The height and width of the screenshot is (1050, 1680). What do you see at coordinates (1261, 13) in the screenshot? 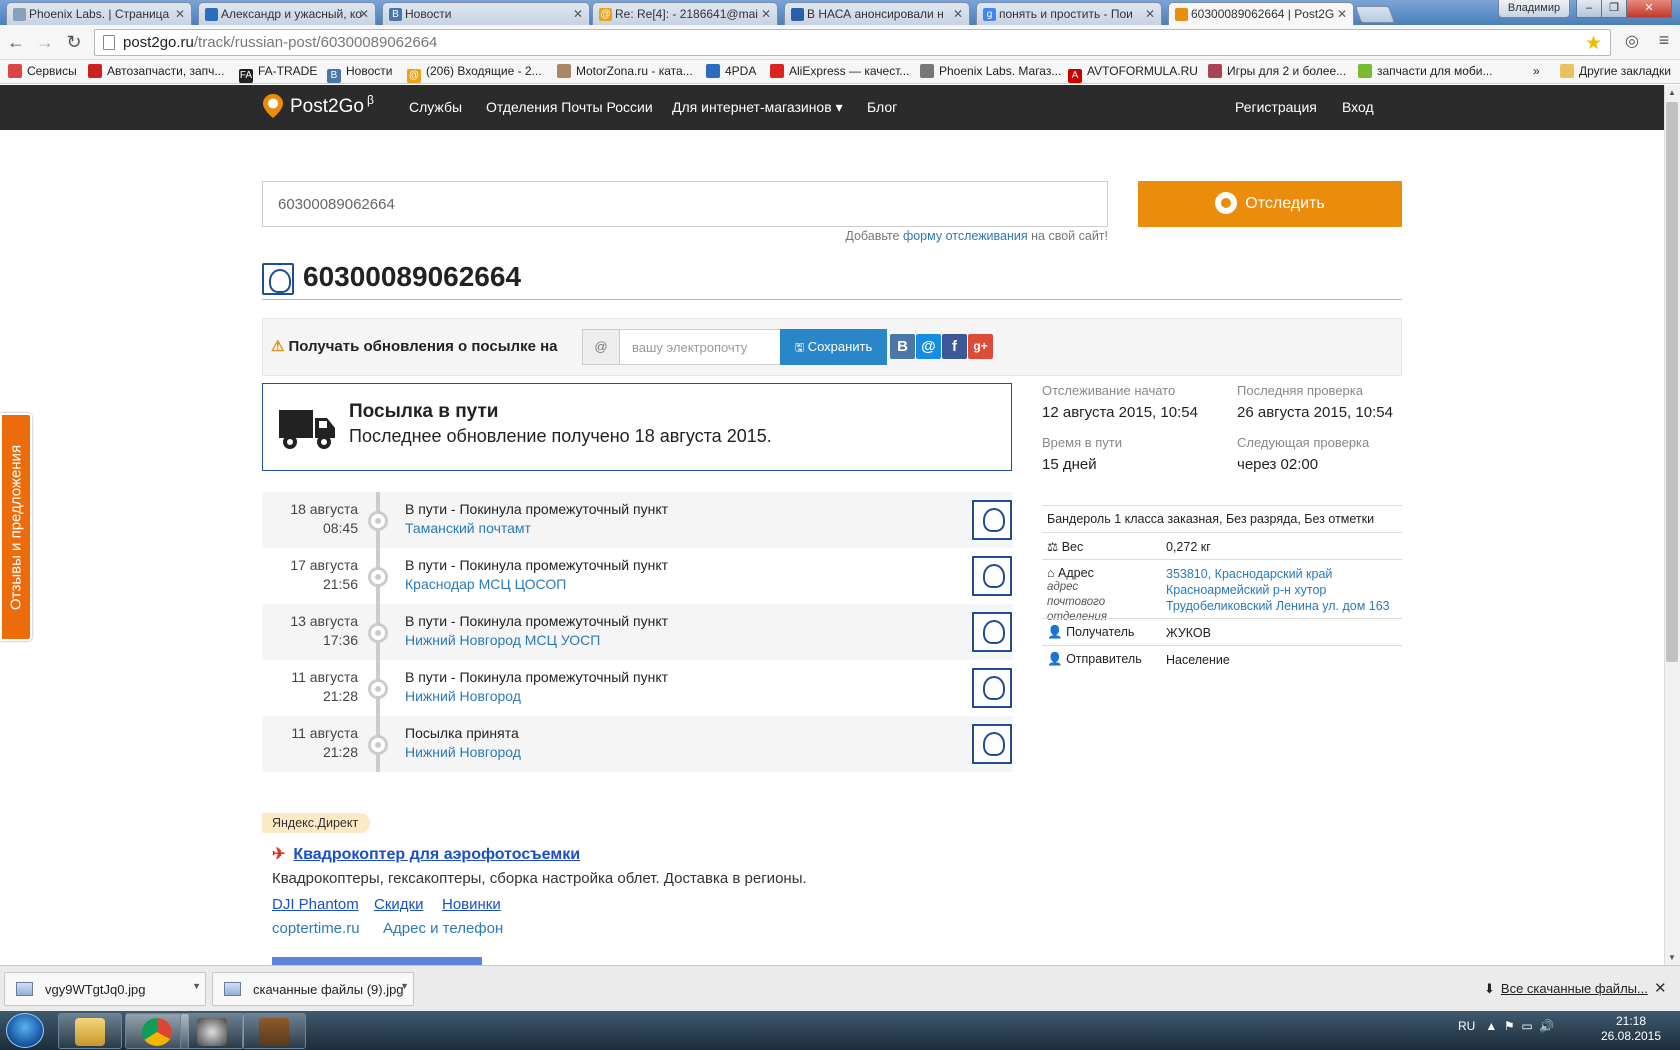
I see `browser-tab-active: 60300089062664 | Post2G ✕` at bounding box center [1261, 13].